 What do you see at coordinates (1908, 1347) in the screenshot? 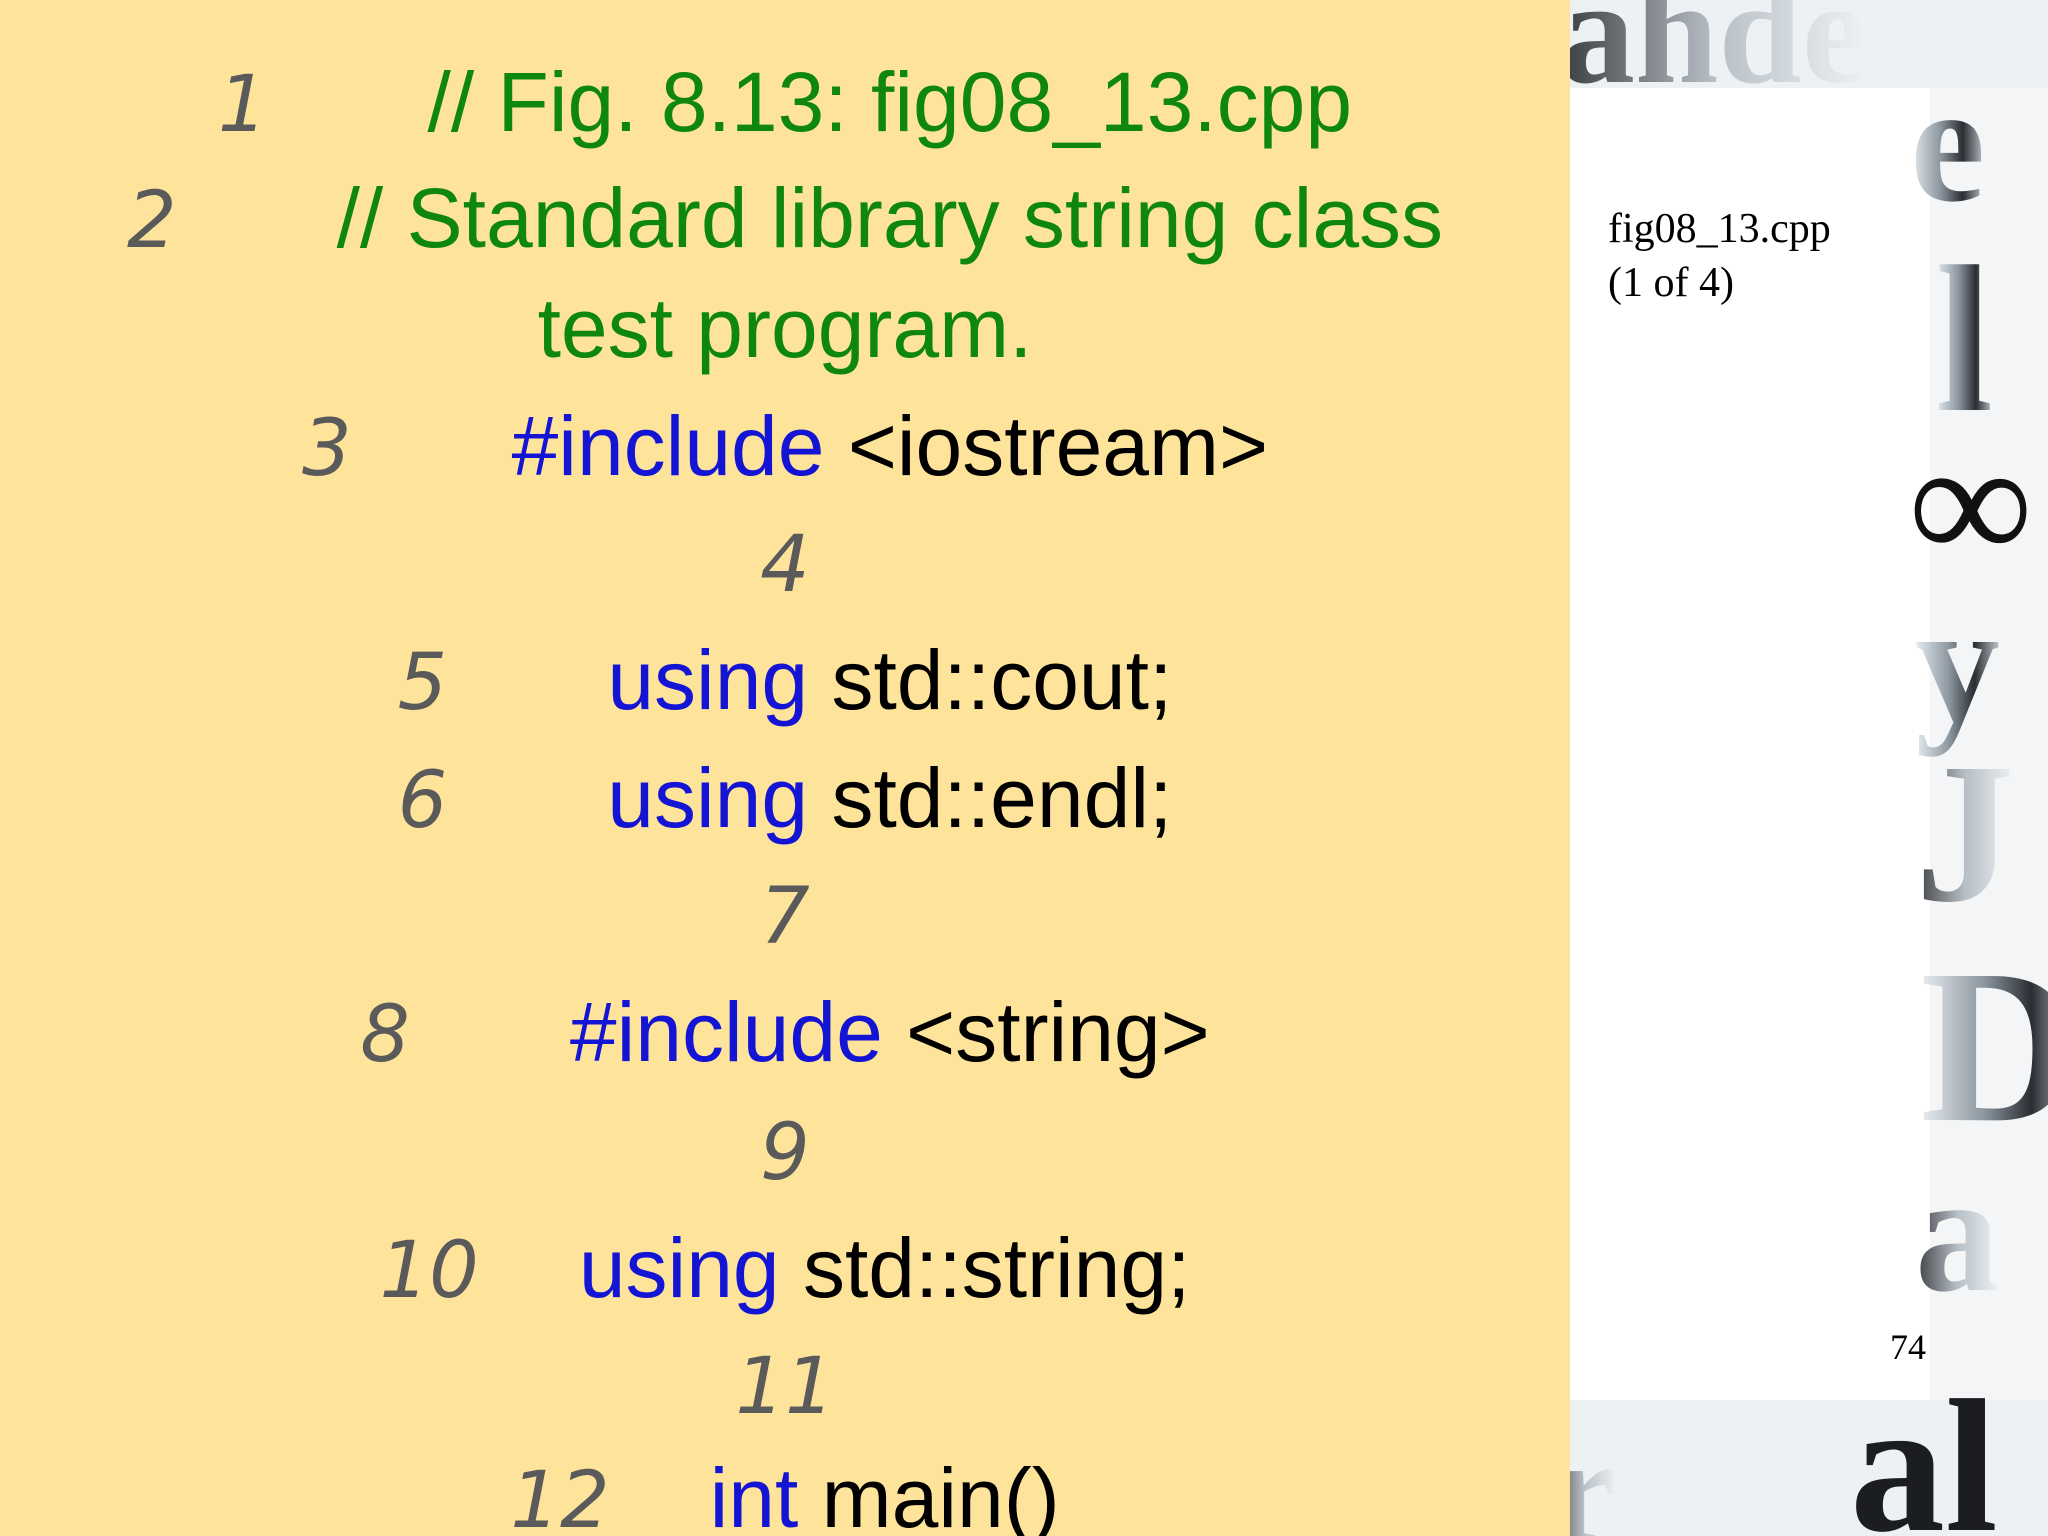
I see `page-number: 74` at bounding box center [1908, 1347].